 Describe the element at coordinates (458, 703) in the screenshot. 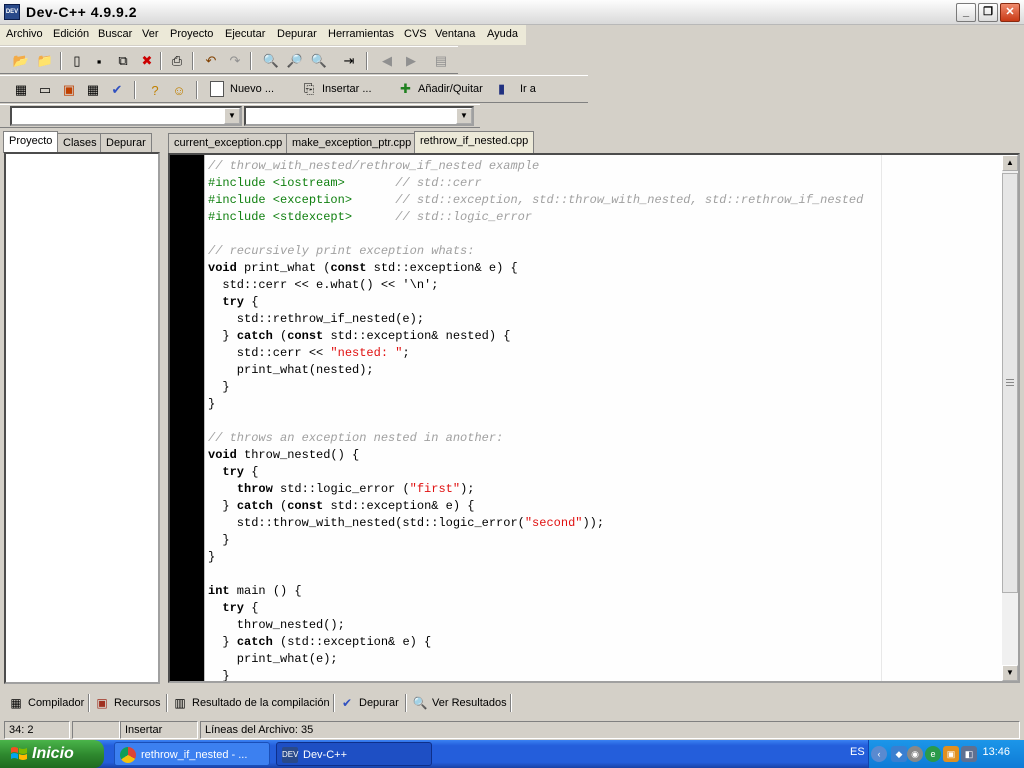

I see `tab-ver-resultados: 🔍 Ver Resultados` at that location.